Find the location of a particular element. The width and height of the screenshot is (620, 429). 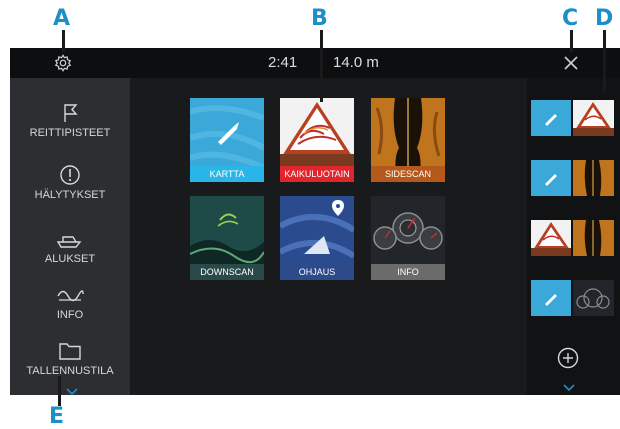

depth-readout: 14.0 m is located at coordinates (356, 62).